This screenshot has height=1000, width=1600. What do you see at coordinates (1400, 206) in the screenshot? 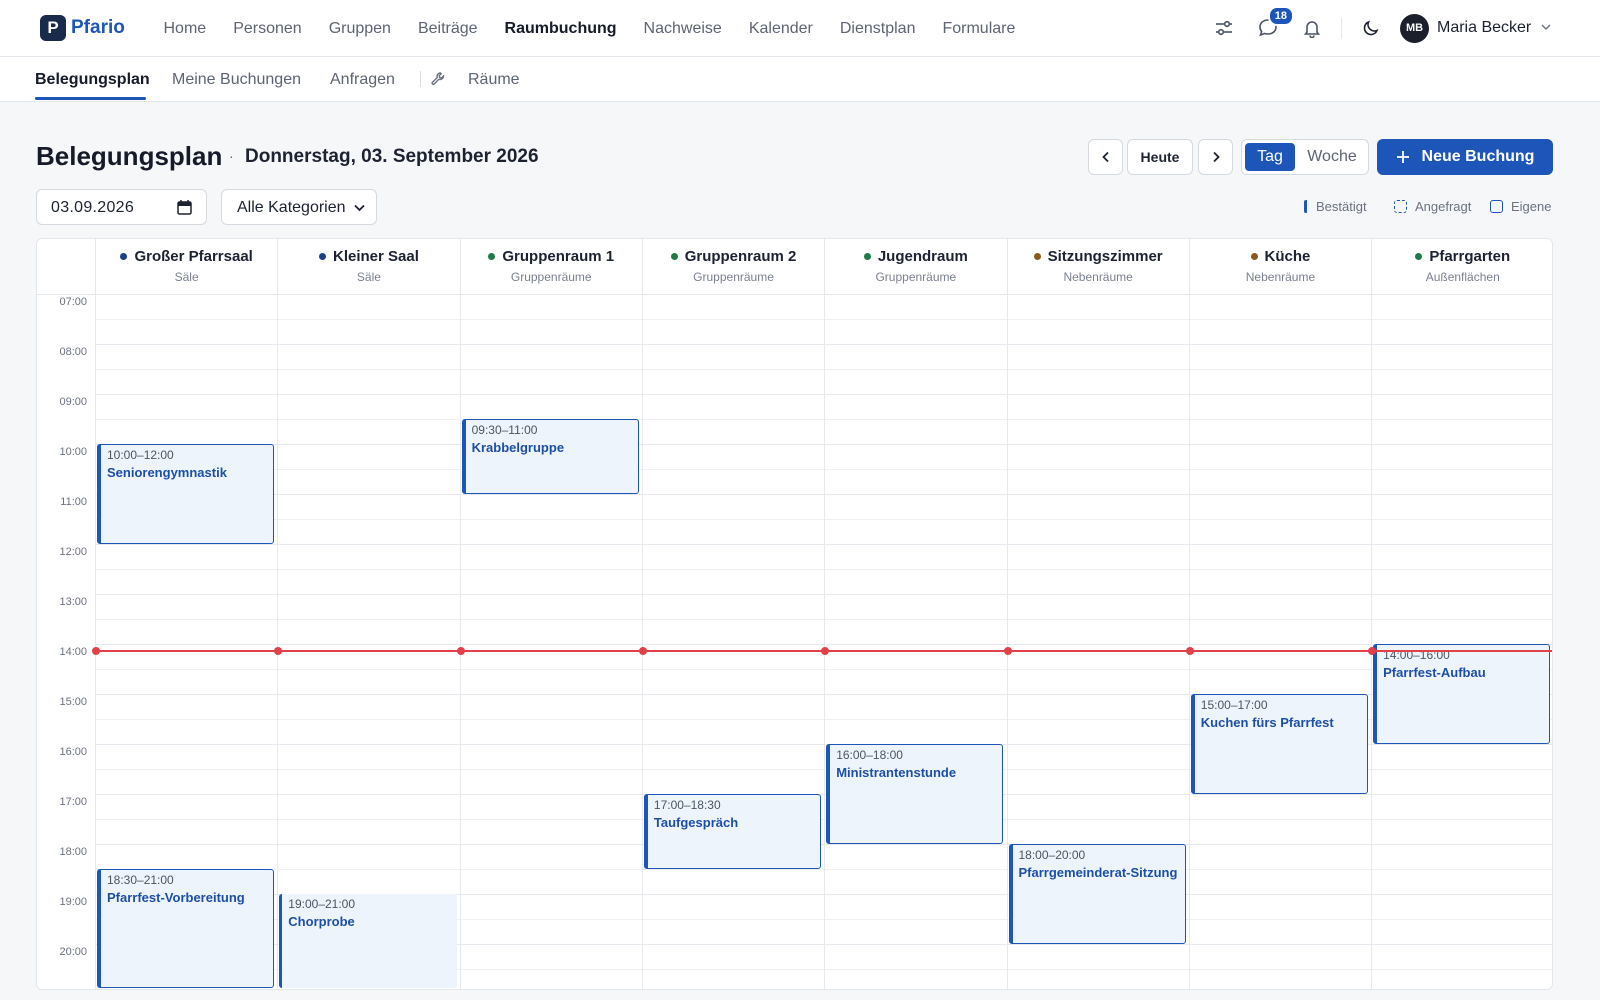
I see `requested-marker-icon` at bounding box center [1400, 206].